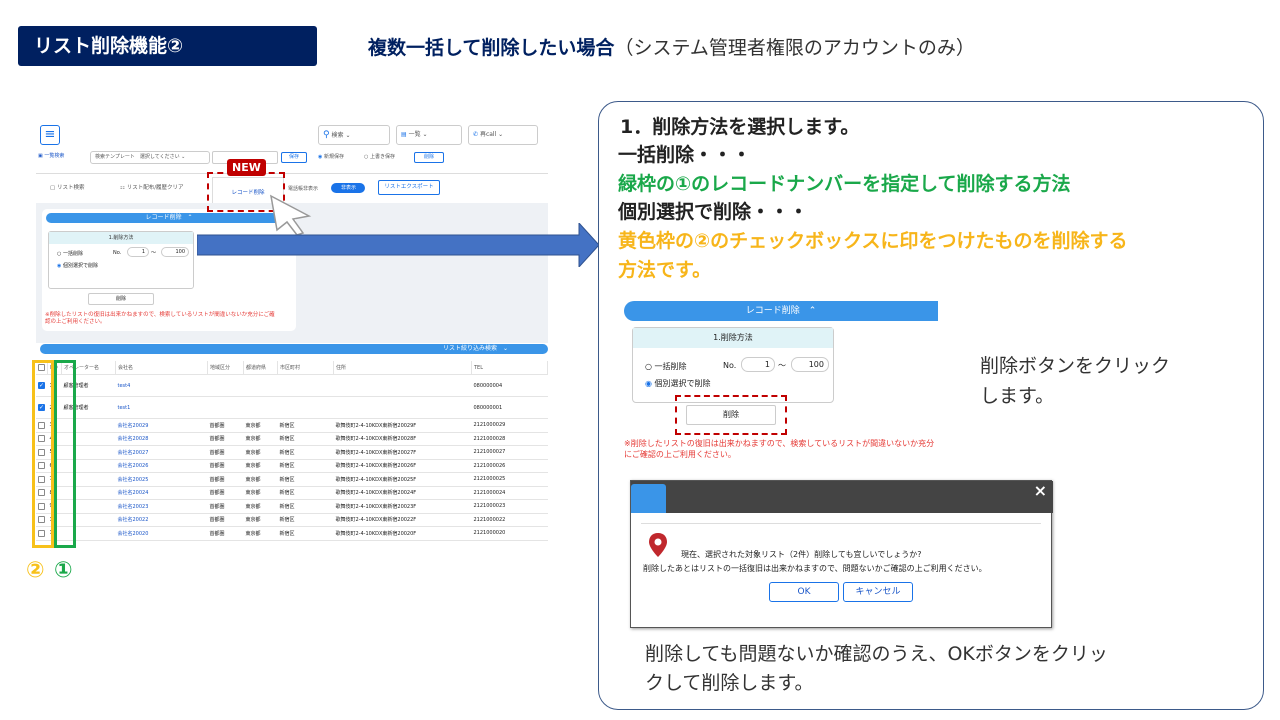 The image size is (1280, 720). What do you see at coordinates (225, 407) in the screenshot?
I see `cell-region` at bounding box center [225, 407].